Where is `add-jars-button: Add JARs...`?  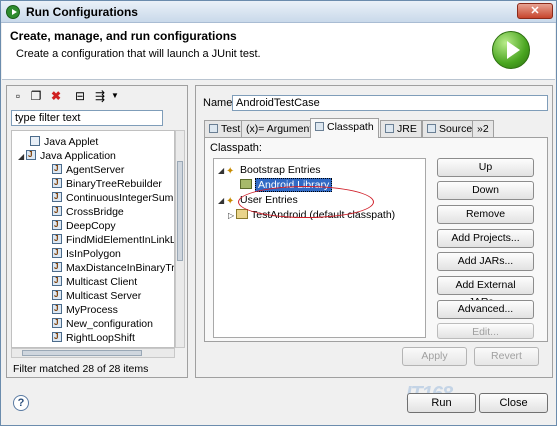 add-jars-button: Add JARs... is located at coordinates (485, 261).